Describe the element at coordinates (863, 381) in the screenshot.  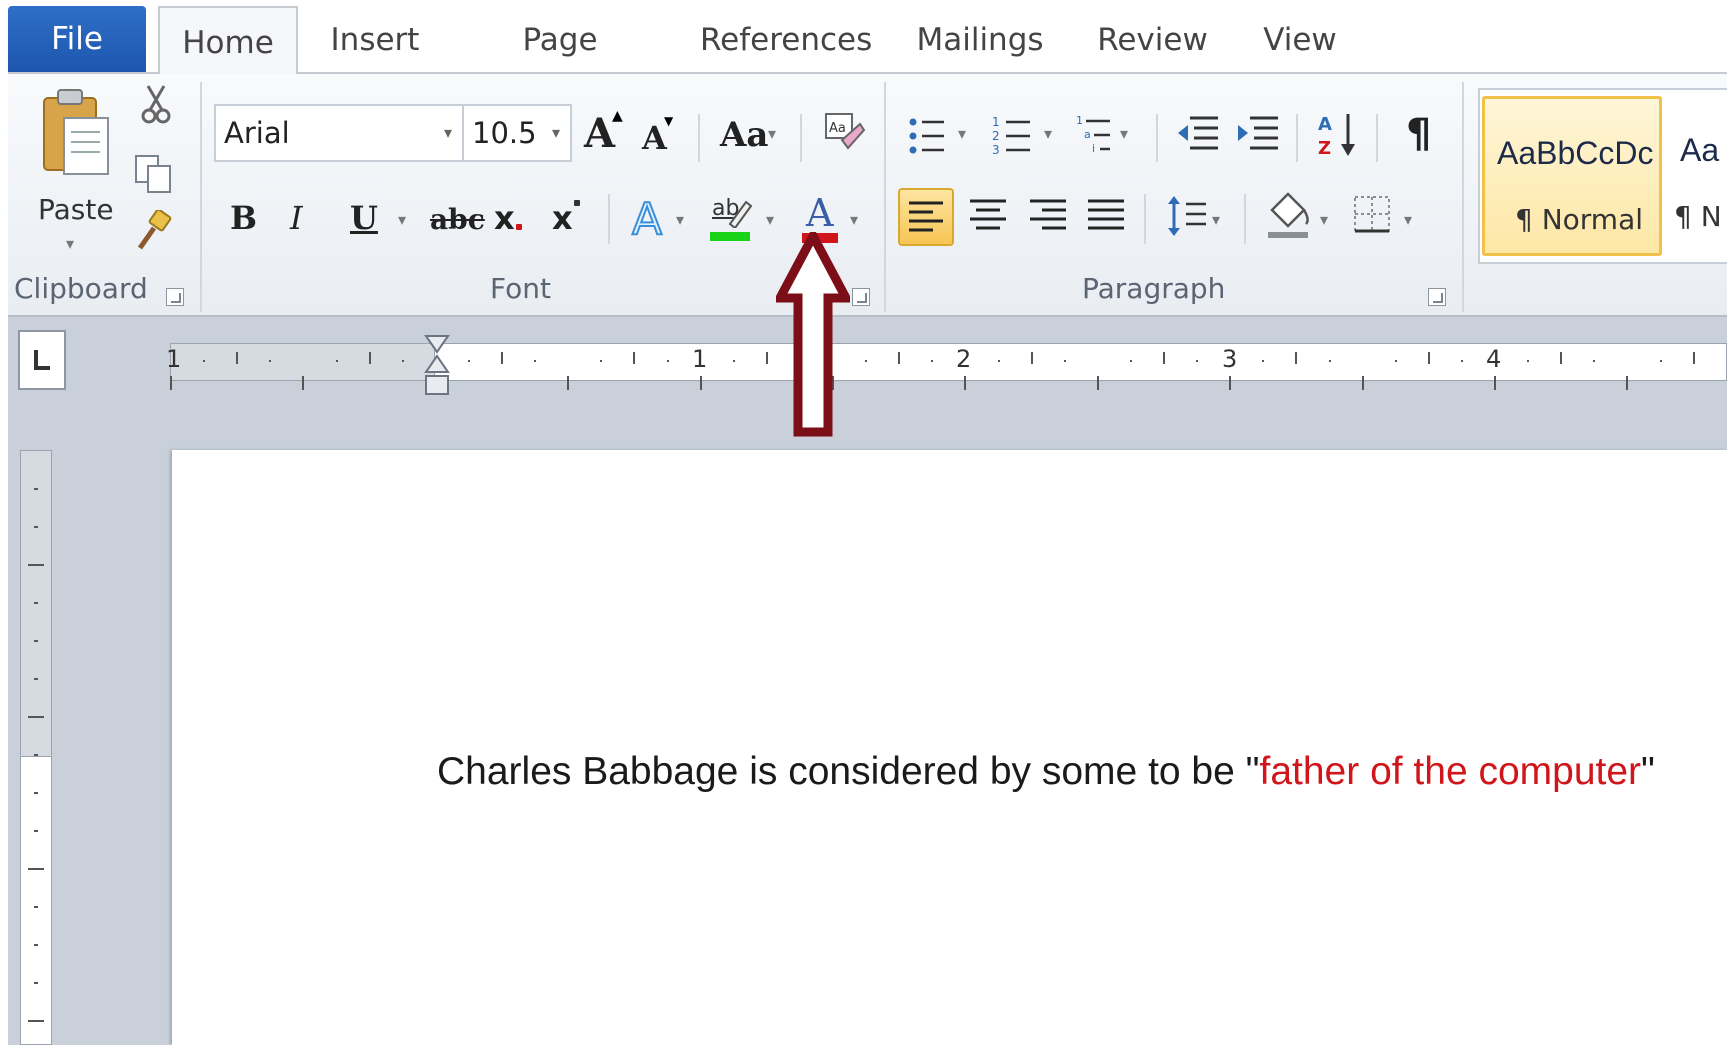
I see `ruler-area` at that location.